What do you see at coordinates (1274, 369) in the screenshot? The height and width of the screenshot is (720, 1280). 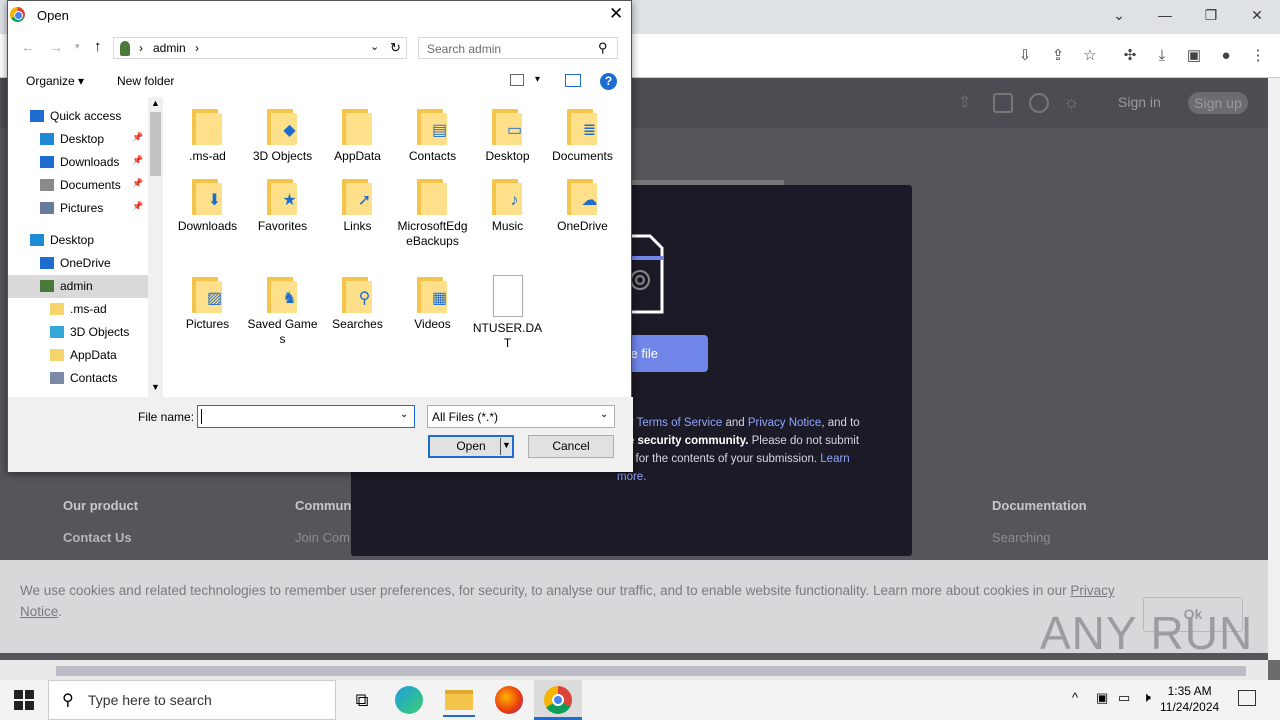 I see `page-scrollbar-vertical` at bounding box center [1274, 369].